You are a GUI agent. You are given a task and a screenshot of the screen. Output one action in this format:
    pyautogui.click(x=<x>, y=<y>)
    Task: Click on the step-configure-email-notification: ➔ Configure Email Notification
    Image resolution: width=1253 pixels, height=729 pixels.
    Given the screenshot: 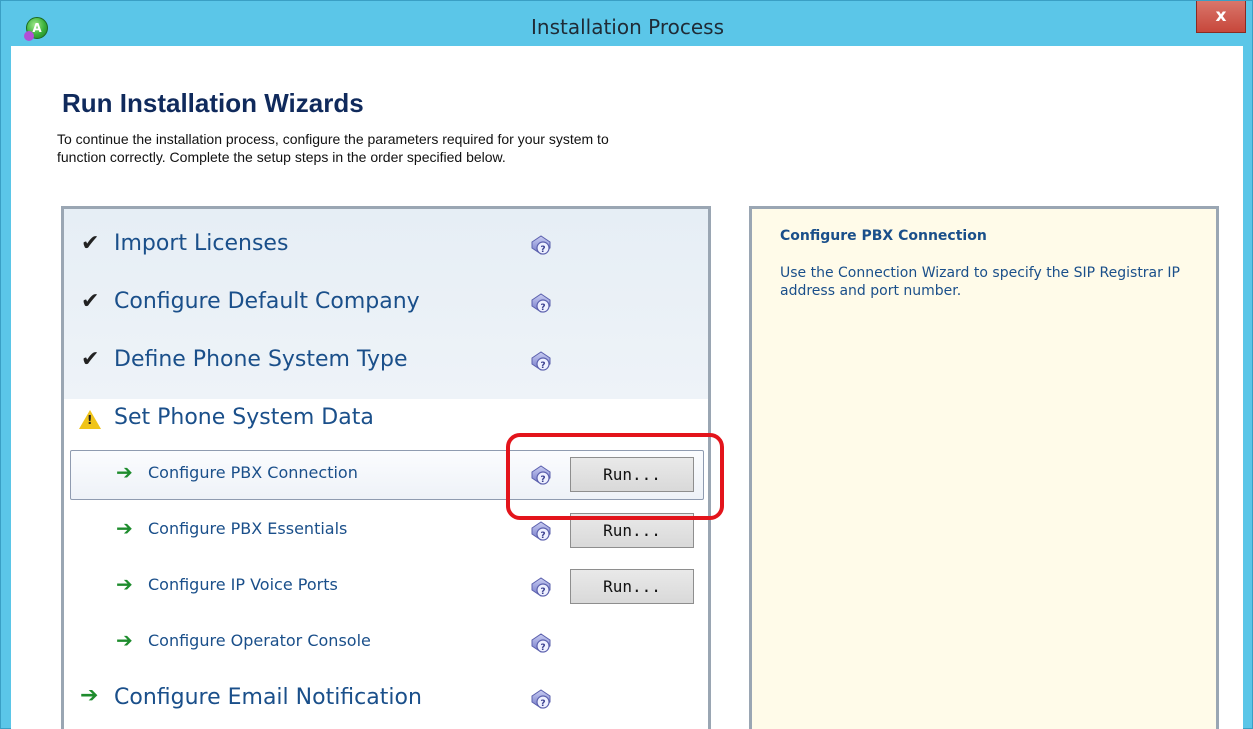 What is the action you would take?
    pyautogui.click(x=386, y=699)
    